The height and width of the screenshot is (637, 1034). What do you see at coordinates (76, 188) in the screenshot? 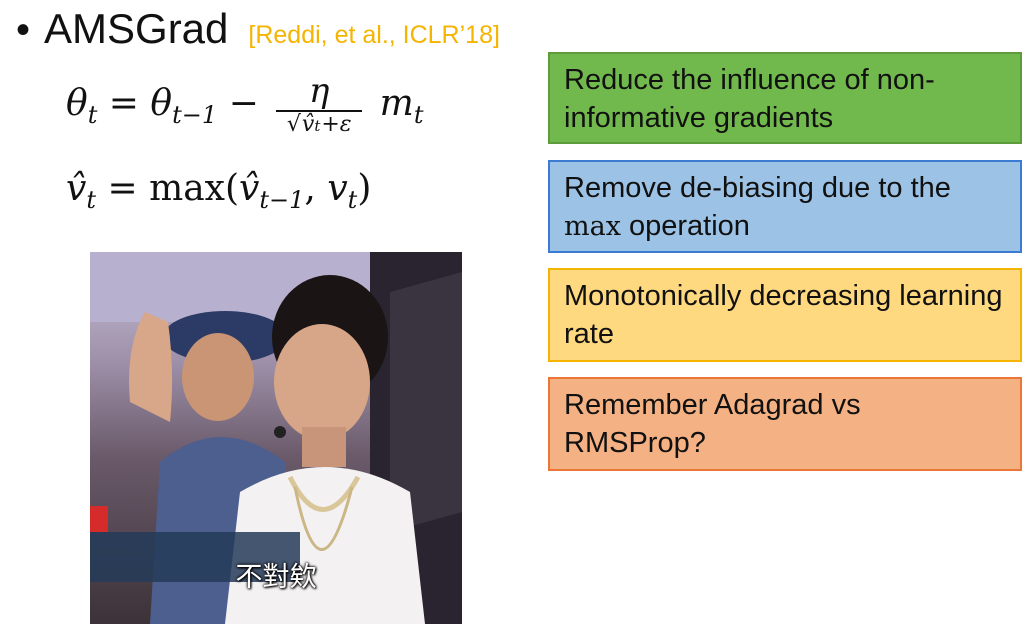
I see `eq2-lhs: v̂` at bounding box center [76, 188].